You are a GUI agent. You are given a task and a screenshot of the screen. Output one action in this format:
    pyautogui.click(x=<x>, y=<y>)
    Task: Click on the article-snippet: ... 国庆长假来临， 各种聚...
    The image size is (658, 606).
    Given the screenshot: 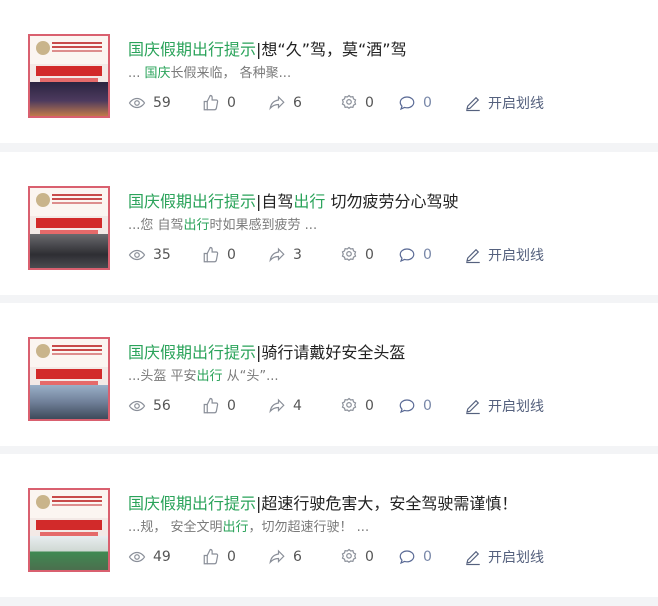 What is the action you would take?
    pyautogui.click(x=210, y=73)
    